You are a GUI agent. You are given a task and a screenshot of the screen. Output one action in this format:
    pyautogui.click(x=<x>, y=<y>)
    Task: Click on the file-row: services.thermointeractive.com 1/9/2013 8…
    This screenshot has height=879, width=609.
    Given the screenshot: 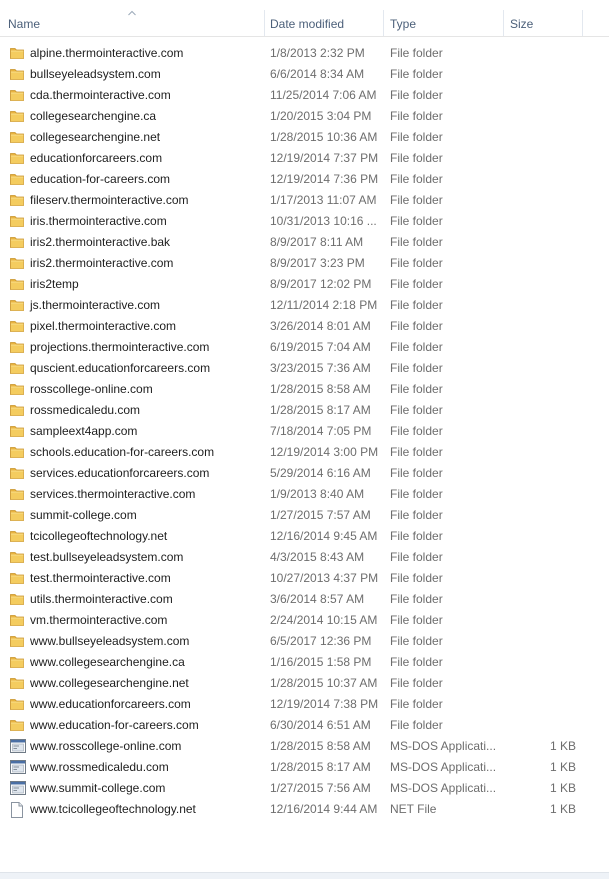 What is the action you would take?
    pyautogui.click(x=304, y=494)
    